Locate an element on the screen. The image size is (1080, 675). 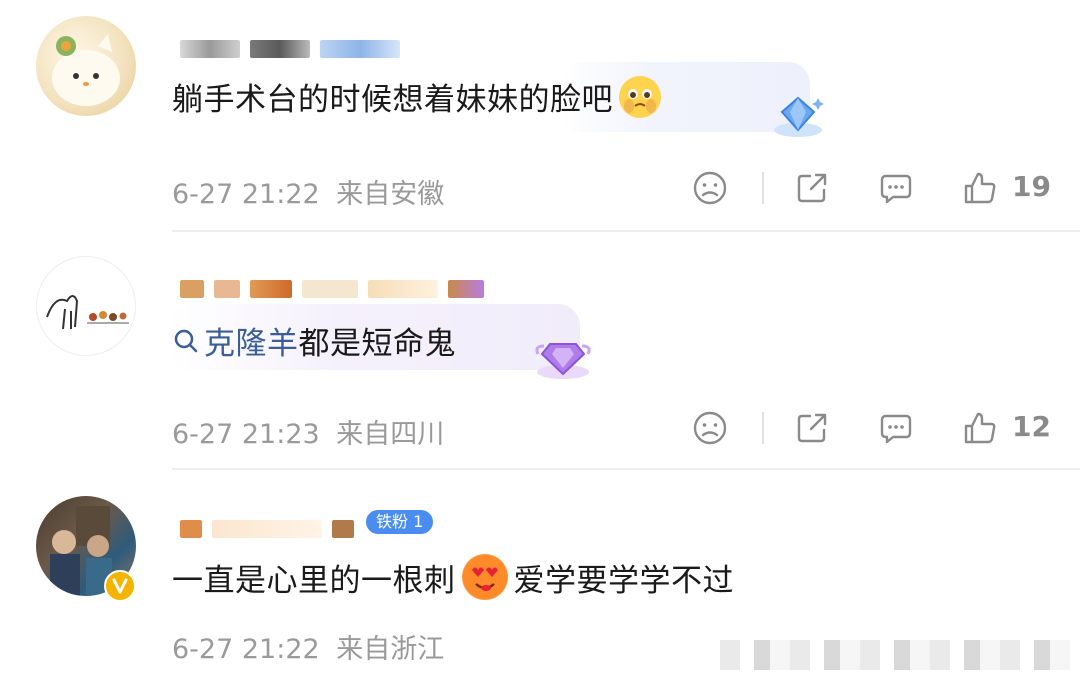
comment-text: 一直是心里的一根刺 爱学要学学不过 is located at coordinates (453, 577).